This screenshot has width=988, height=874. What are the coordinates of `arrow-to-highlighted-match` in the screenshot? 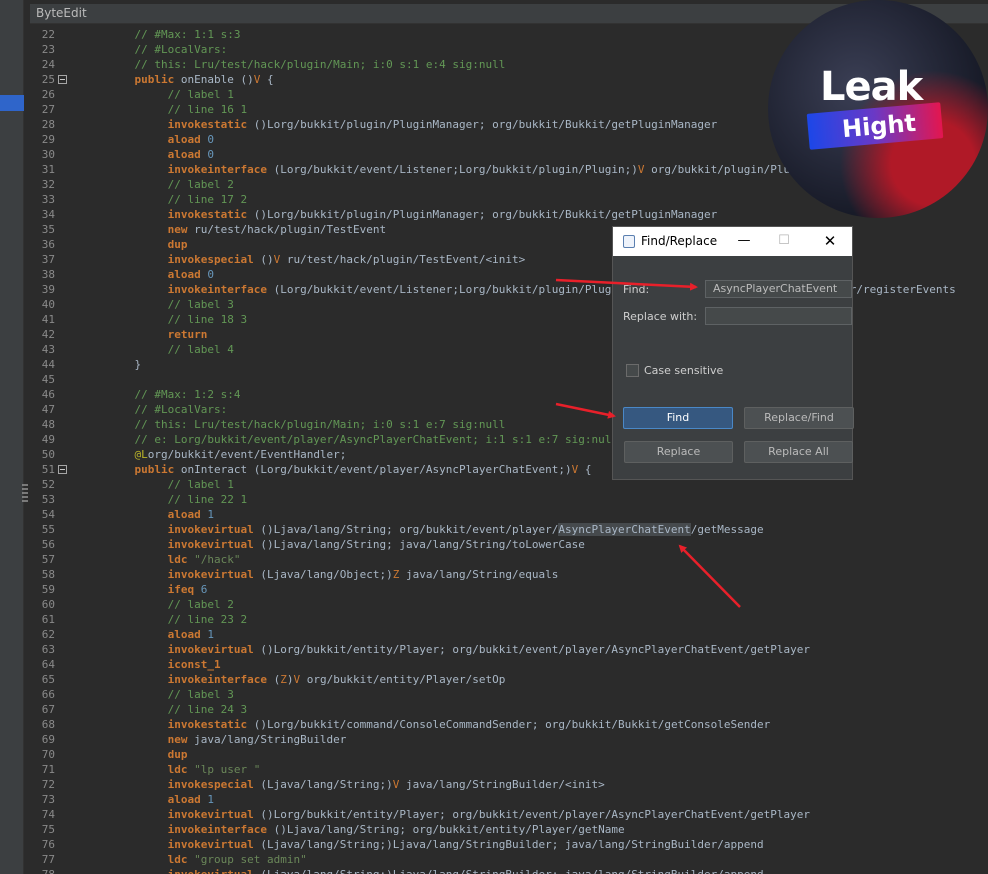 It's located at (709, 576).